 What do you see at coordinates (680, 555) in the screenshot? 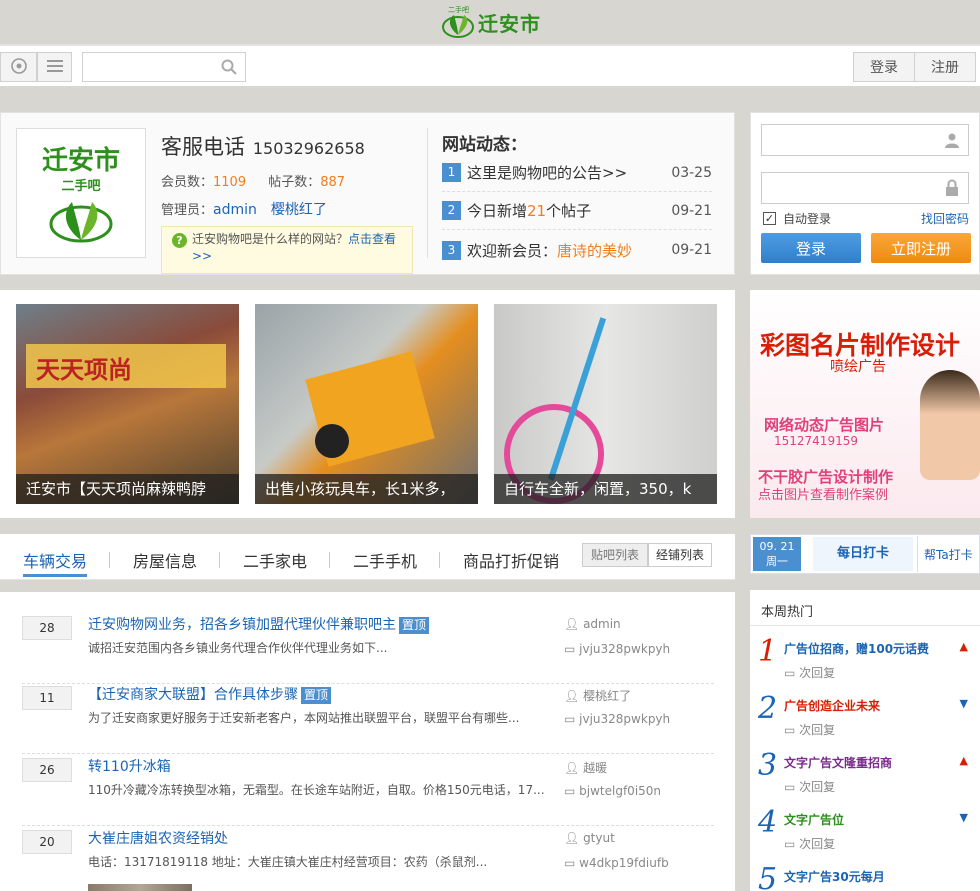
I see `shop-list-toggle: 经铺列表` at bounding box center [680, 555].